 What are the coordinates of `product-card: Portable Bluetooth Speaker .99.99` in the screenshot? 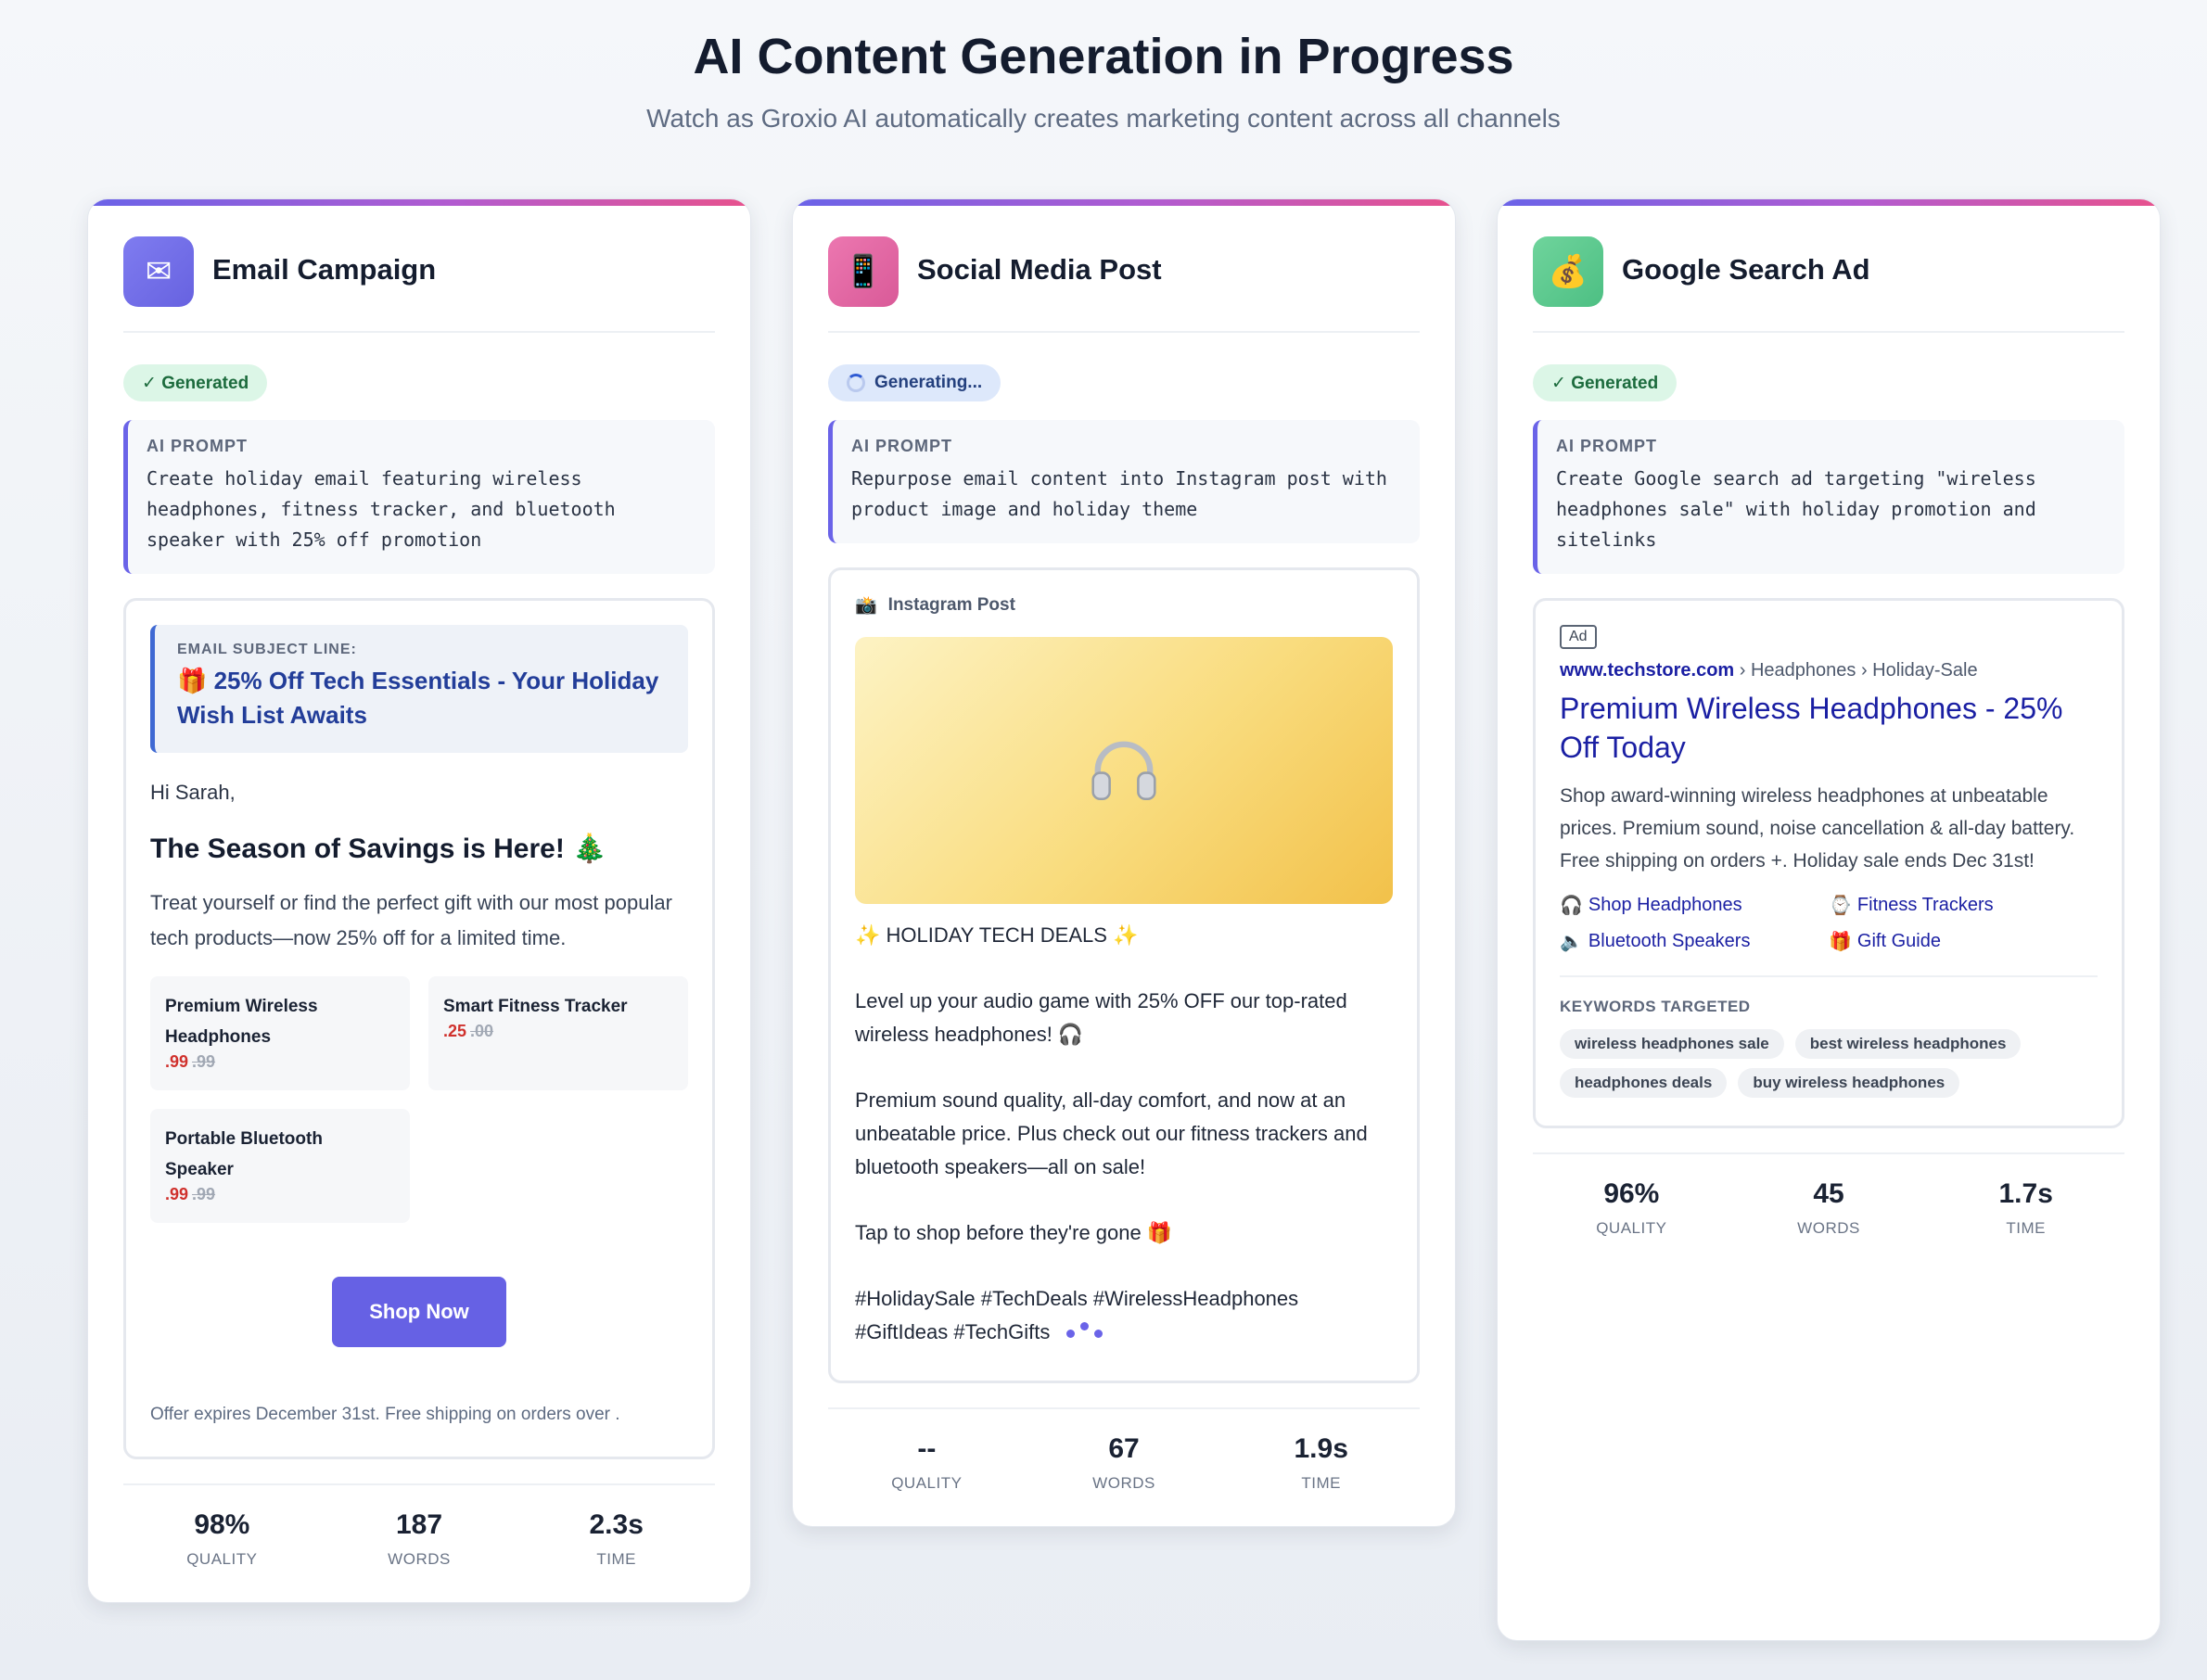 It's located at (280, 1166).